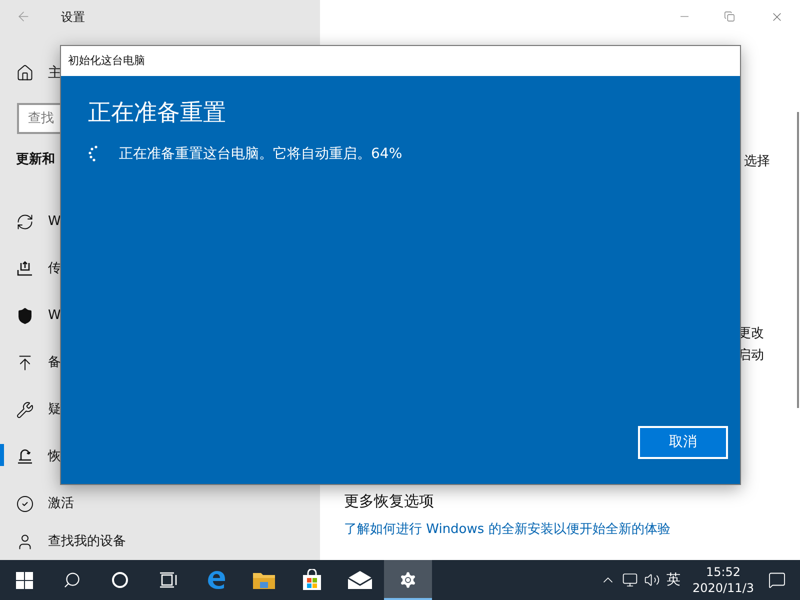  Describe the element at coordinates (25, 269) in the screenshot. I see `tray-upload-icon` at that location.